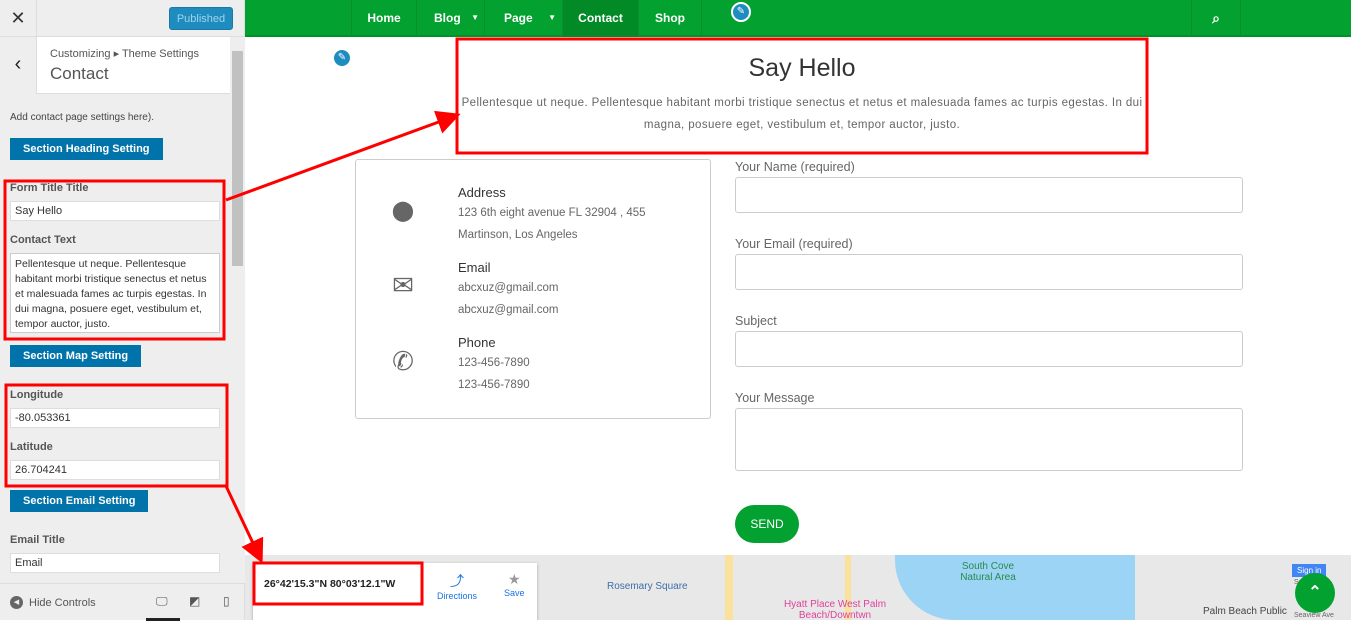 Image resolution: width=1351 pixels, height=621 pixels. I want to click on subject-label: Subject, so click(756, 321).